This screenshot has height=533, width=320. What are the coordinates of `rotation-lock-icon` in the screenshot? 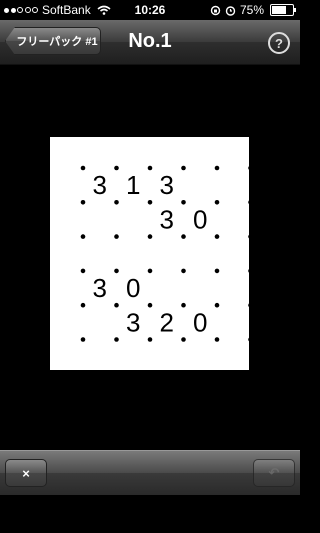 It's located at (215, 10).